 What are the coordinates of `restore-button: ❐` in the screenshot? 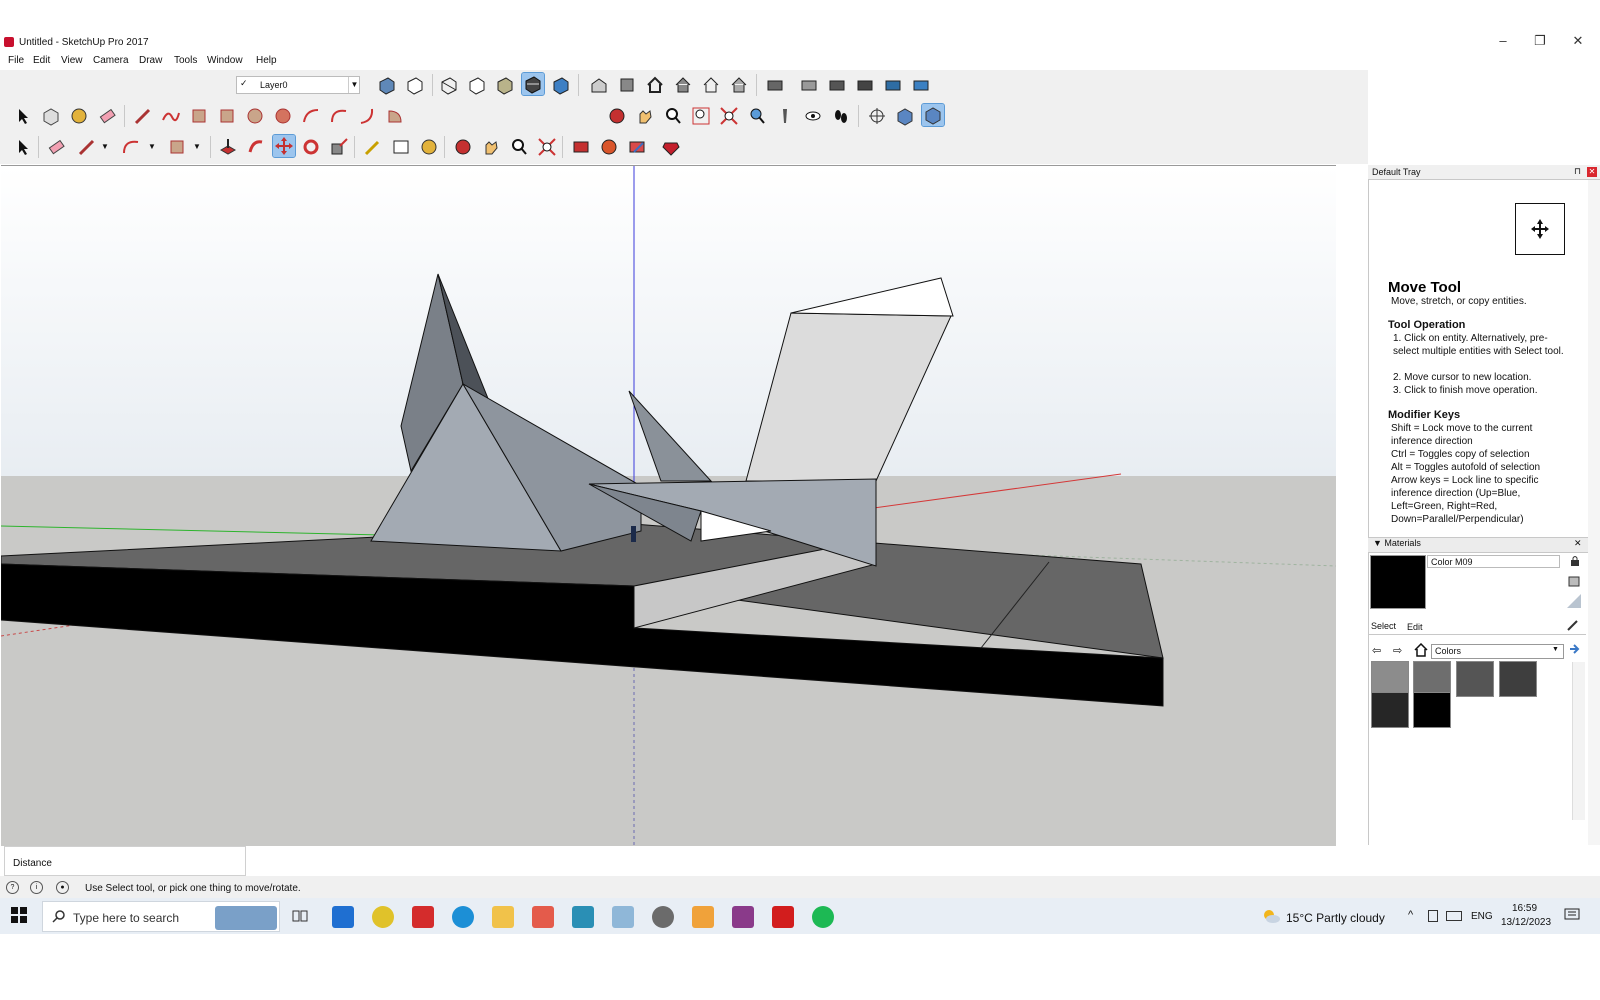 It's located at (1540, 42).